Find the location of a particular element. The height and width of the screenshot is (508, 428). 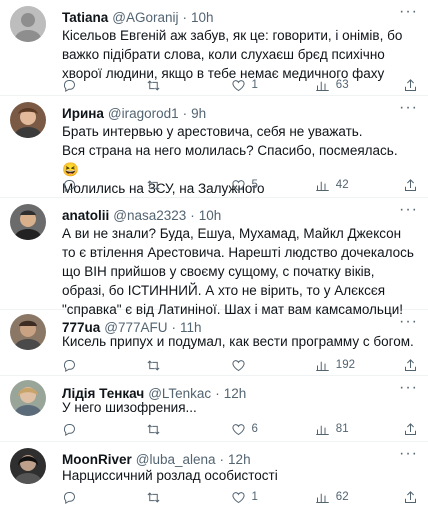

author-name: MoonRiver is located at coordinates (97, 459).